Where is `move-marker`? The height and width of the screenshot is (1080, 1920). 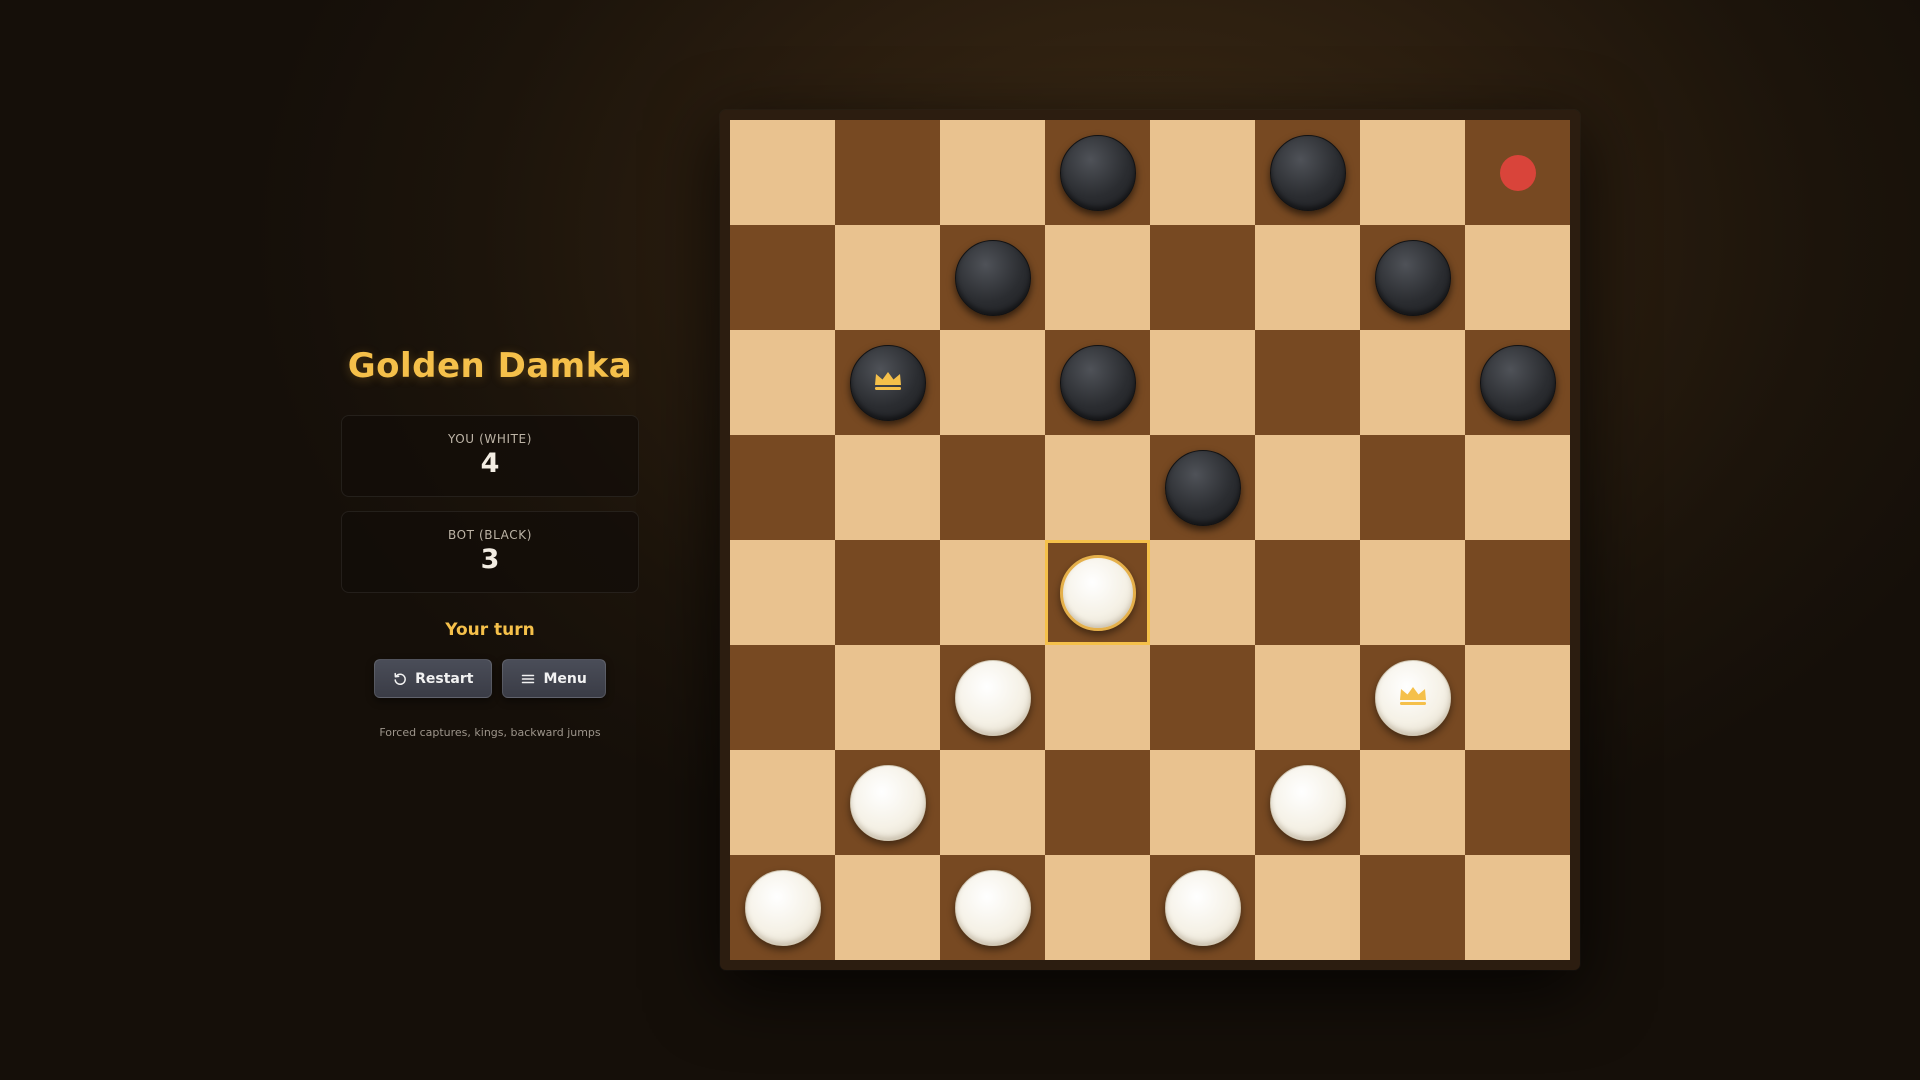 move-marker is located at coordinates (1517, 172).